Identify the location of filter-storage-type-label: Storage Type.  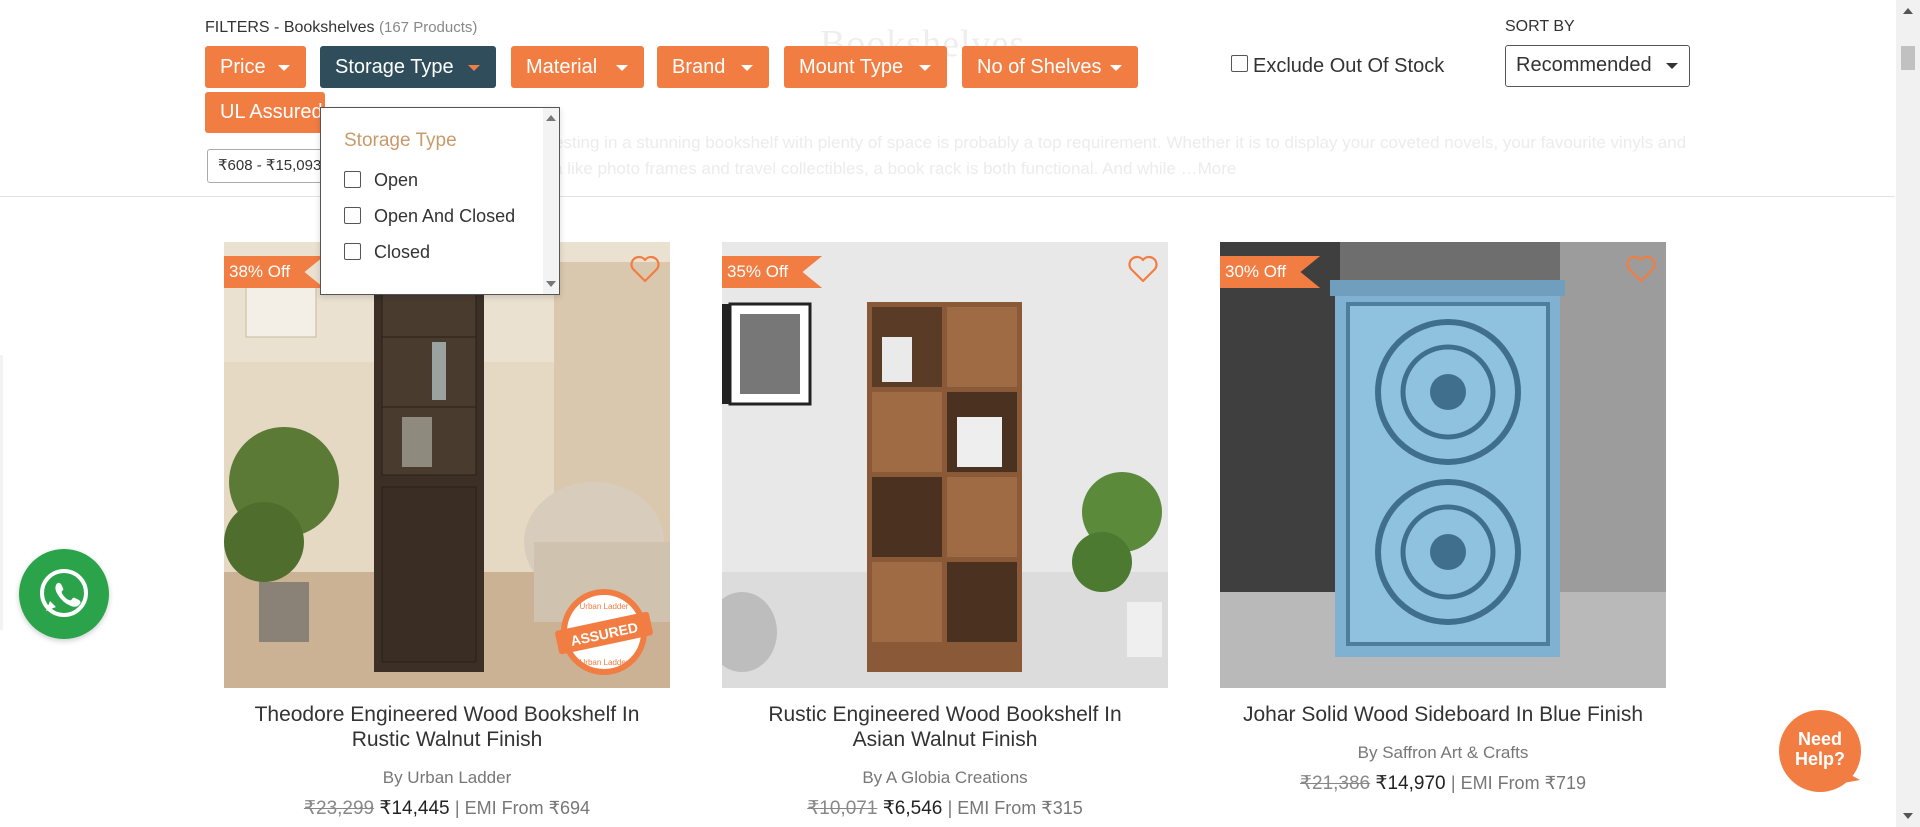
(394, 67).